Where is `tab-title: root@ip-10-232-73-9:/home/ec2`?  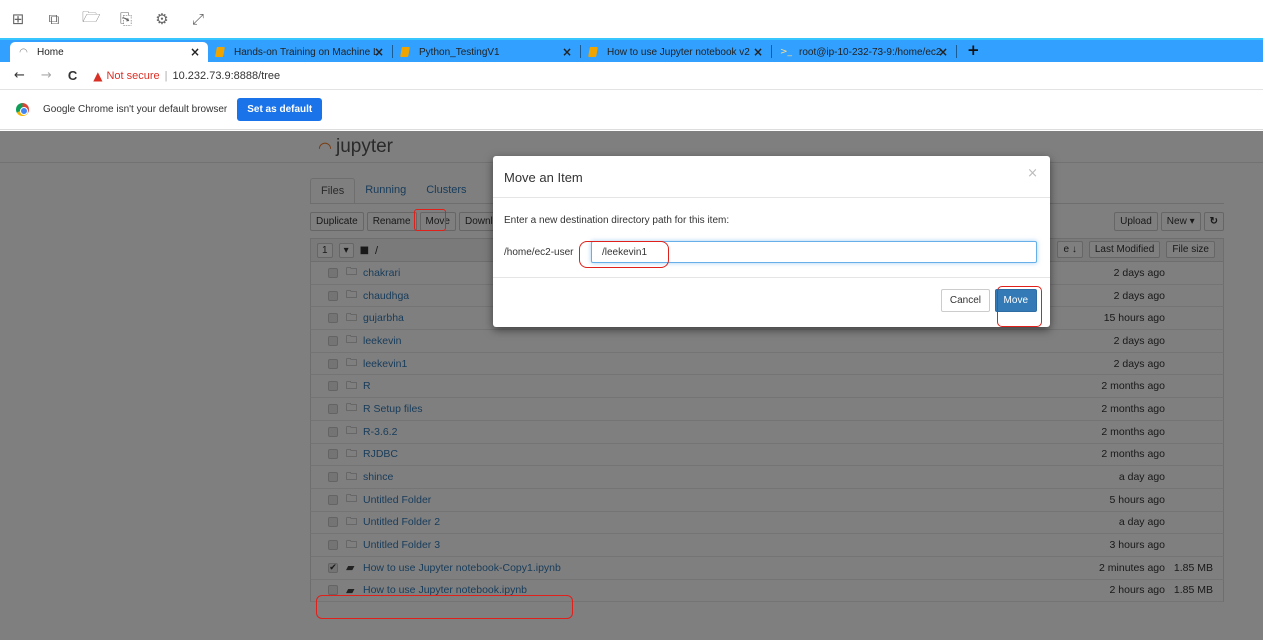 tab-title: root@ip-10-232-73-9:/home/ec2 is located at coordinates (870, 52).